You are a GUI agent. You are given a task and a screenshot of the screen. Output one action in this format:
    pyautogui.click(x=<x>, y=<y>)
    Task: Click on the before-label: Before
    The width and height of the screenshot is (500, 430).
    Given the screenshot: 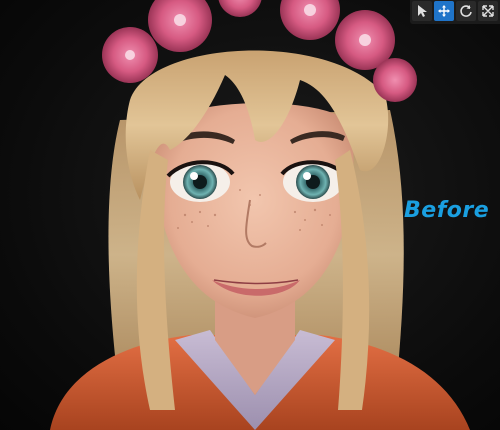 What is the action you would take?
    pyautogui.click(x=447, y=210)
    